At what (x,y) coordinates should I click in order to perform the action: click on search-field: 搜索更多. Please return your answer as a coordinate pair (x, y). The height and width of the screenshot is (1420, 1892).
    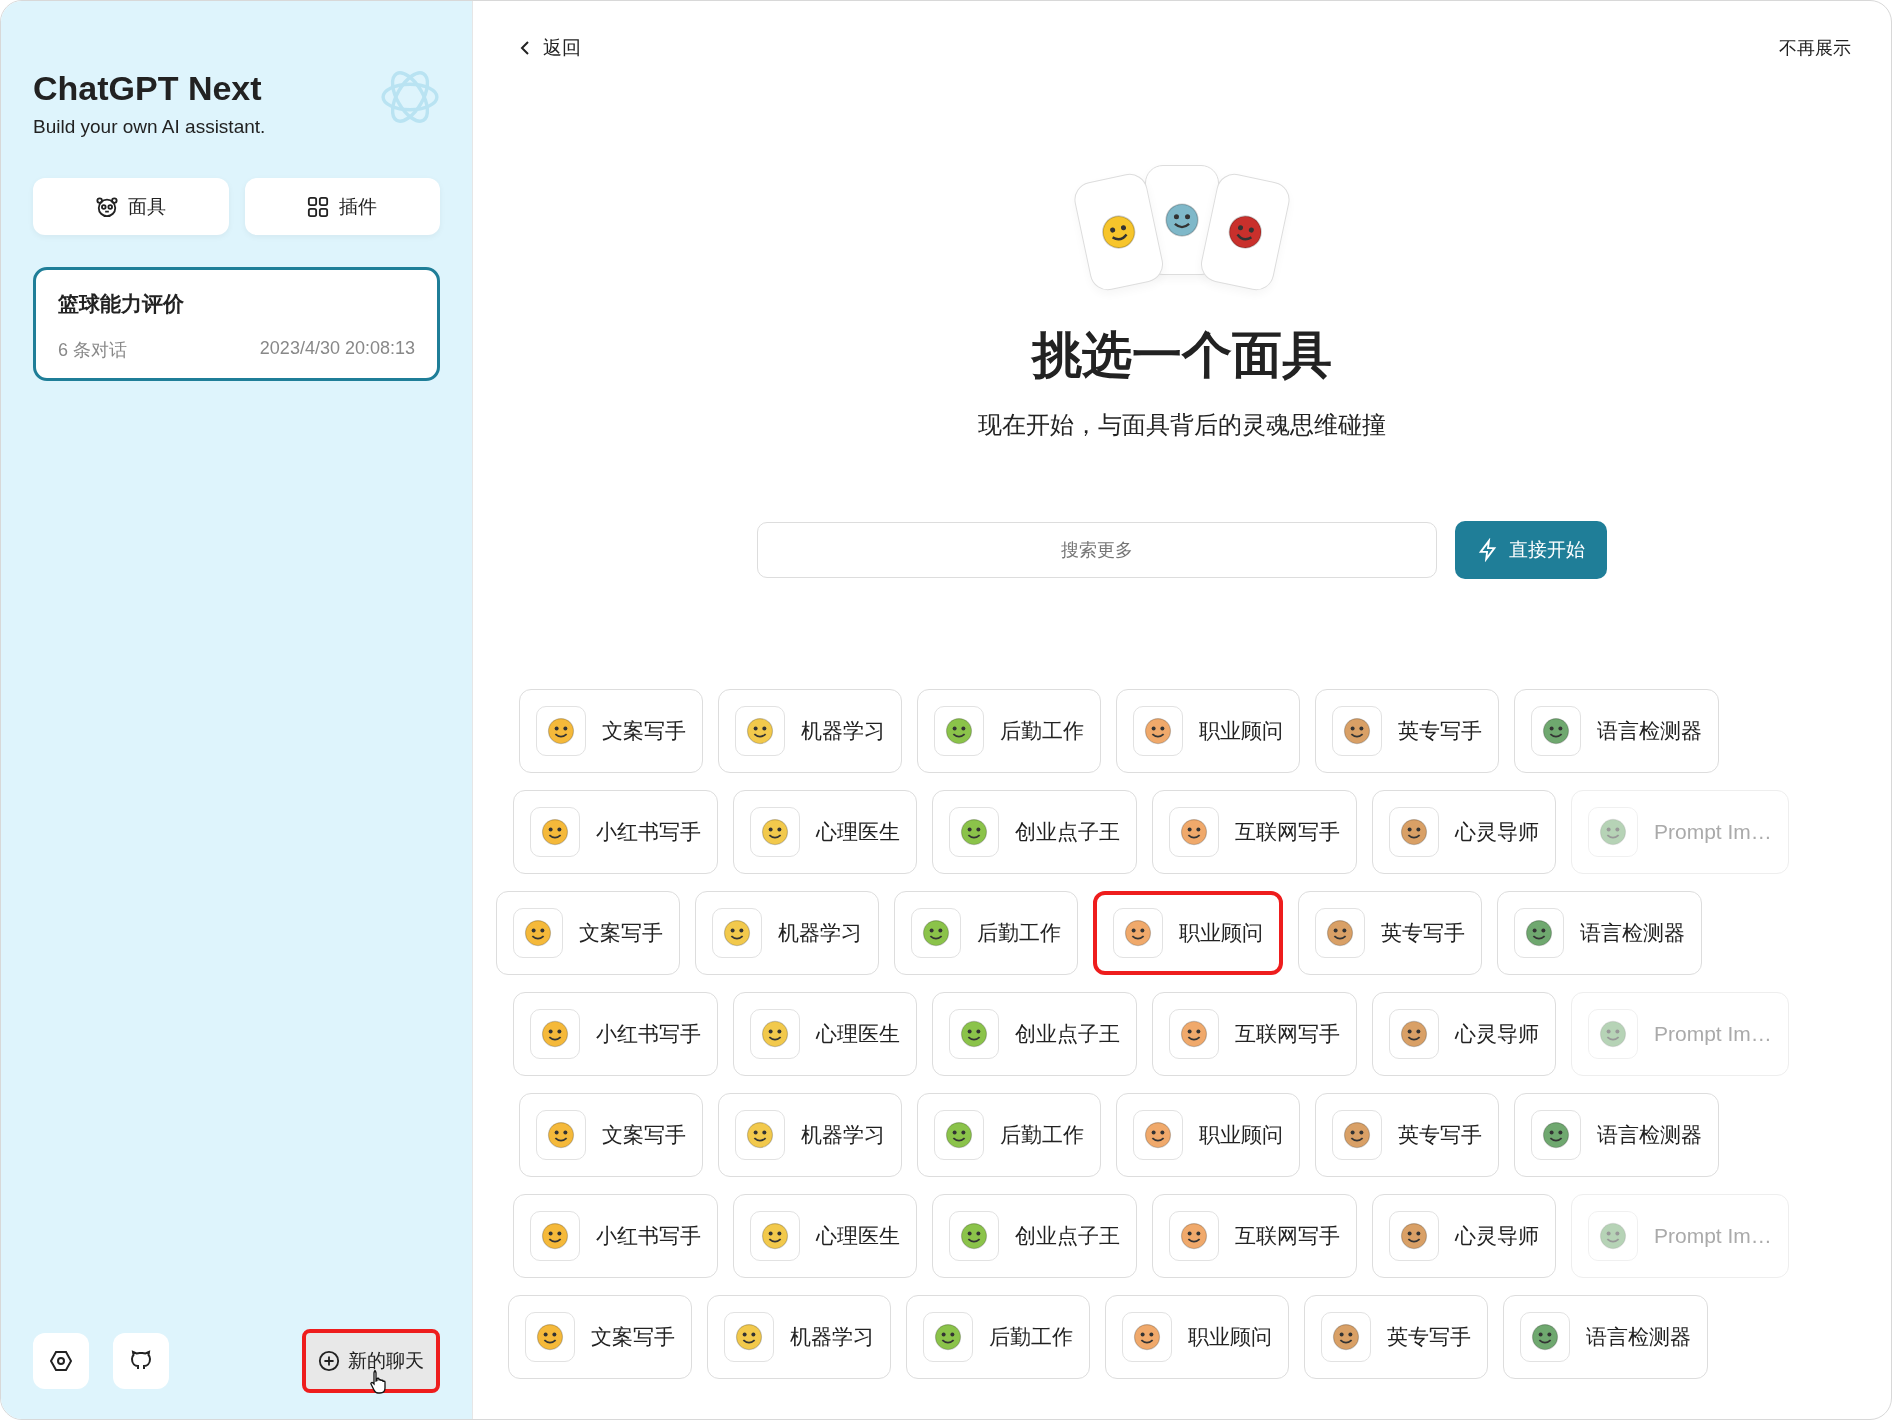
    Looking at the image, I should click on (1097, 550).